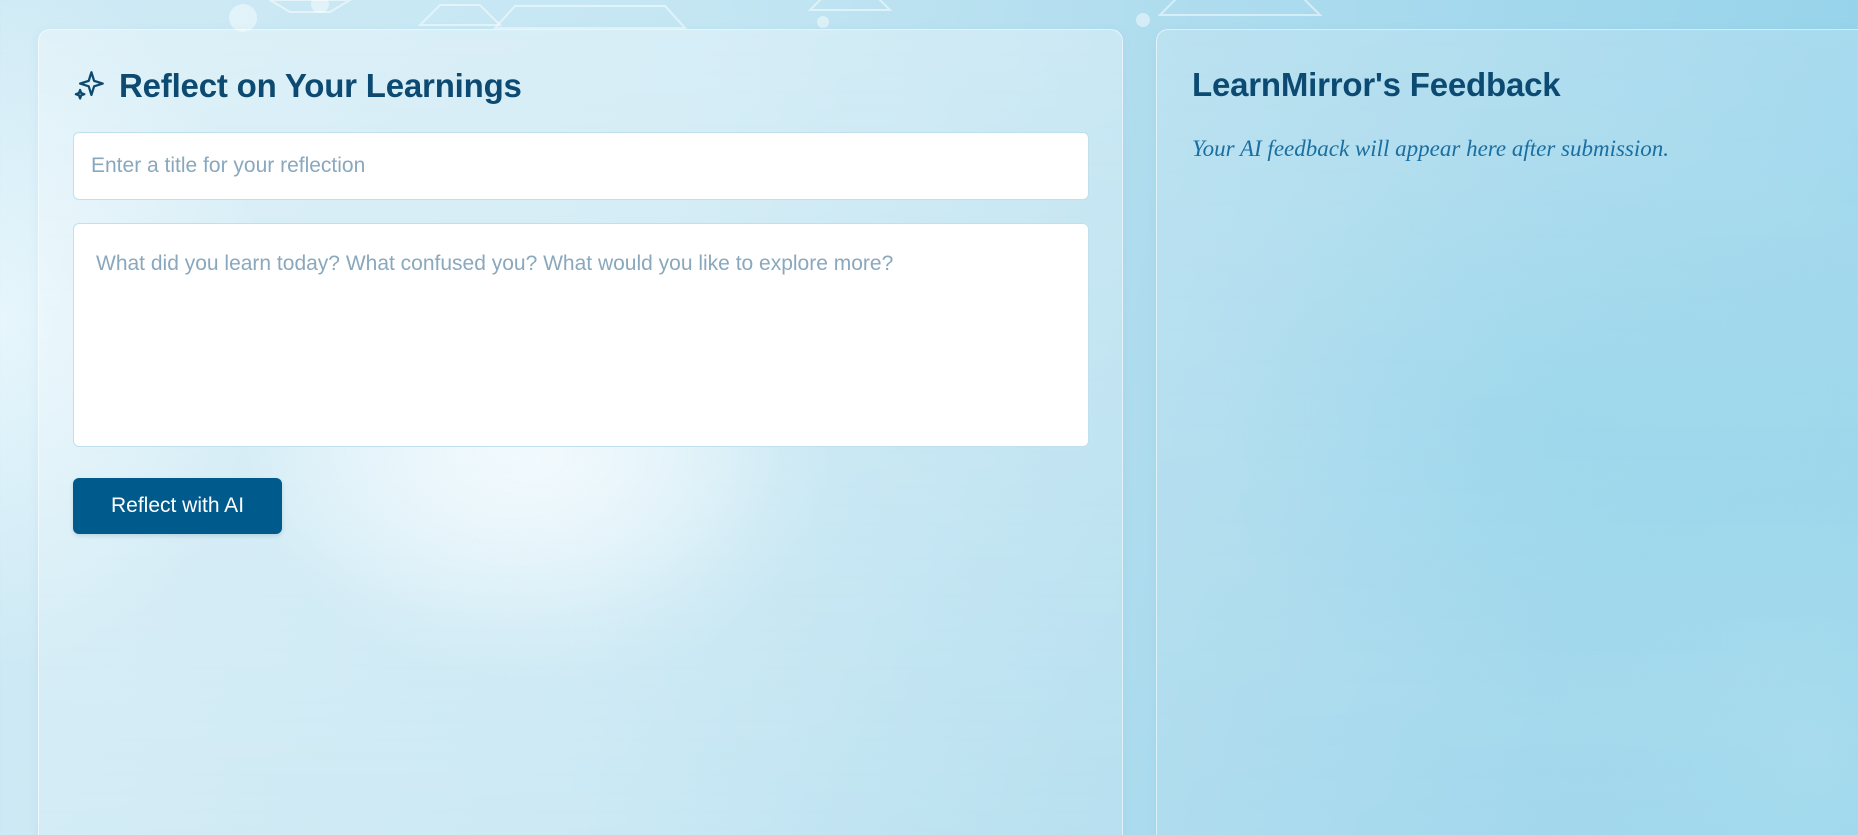 This screenshot has height=835, width=1858. I want to click on reflection-panel-title: Reflect on Your Learnings, so click(297, 85).